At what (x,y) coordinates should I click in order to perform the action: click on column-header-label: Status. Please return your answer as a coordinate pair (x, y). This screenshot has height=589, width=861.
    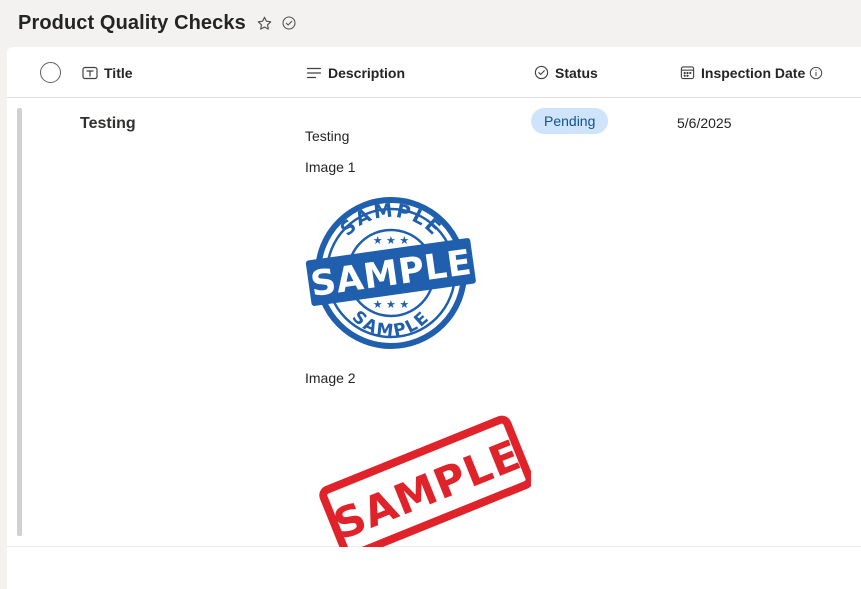
    Looking at the image, I should click on (576, 72).